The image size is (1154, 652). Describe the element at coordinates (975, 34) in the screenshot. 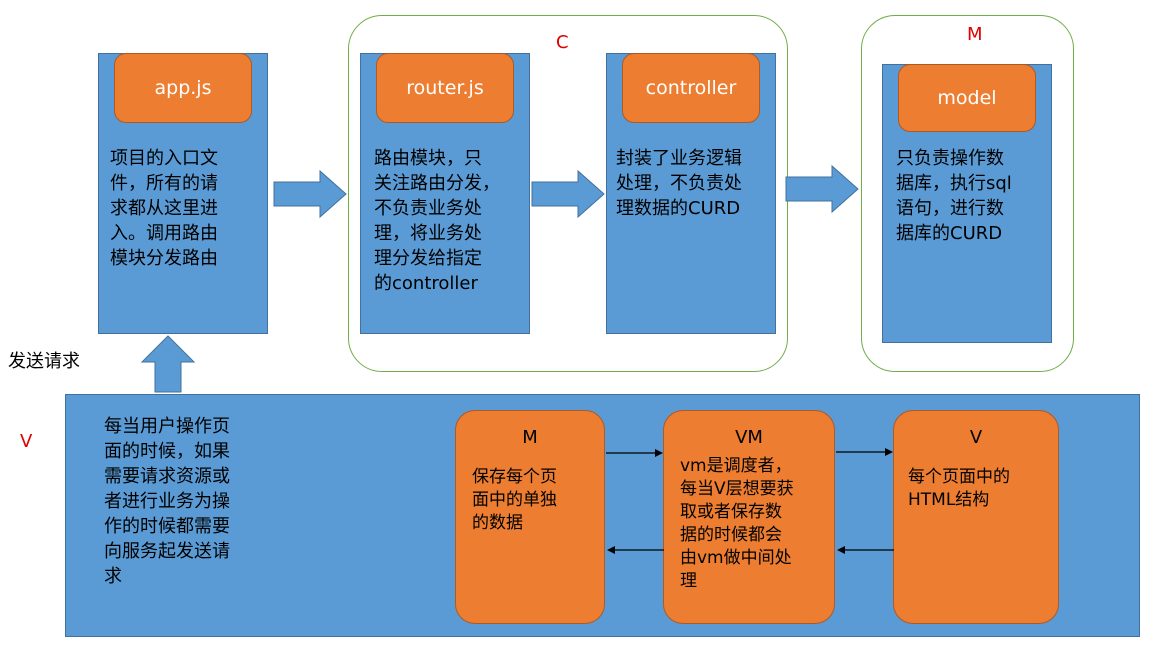

I see `model-group-label: M` at that location.